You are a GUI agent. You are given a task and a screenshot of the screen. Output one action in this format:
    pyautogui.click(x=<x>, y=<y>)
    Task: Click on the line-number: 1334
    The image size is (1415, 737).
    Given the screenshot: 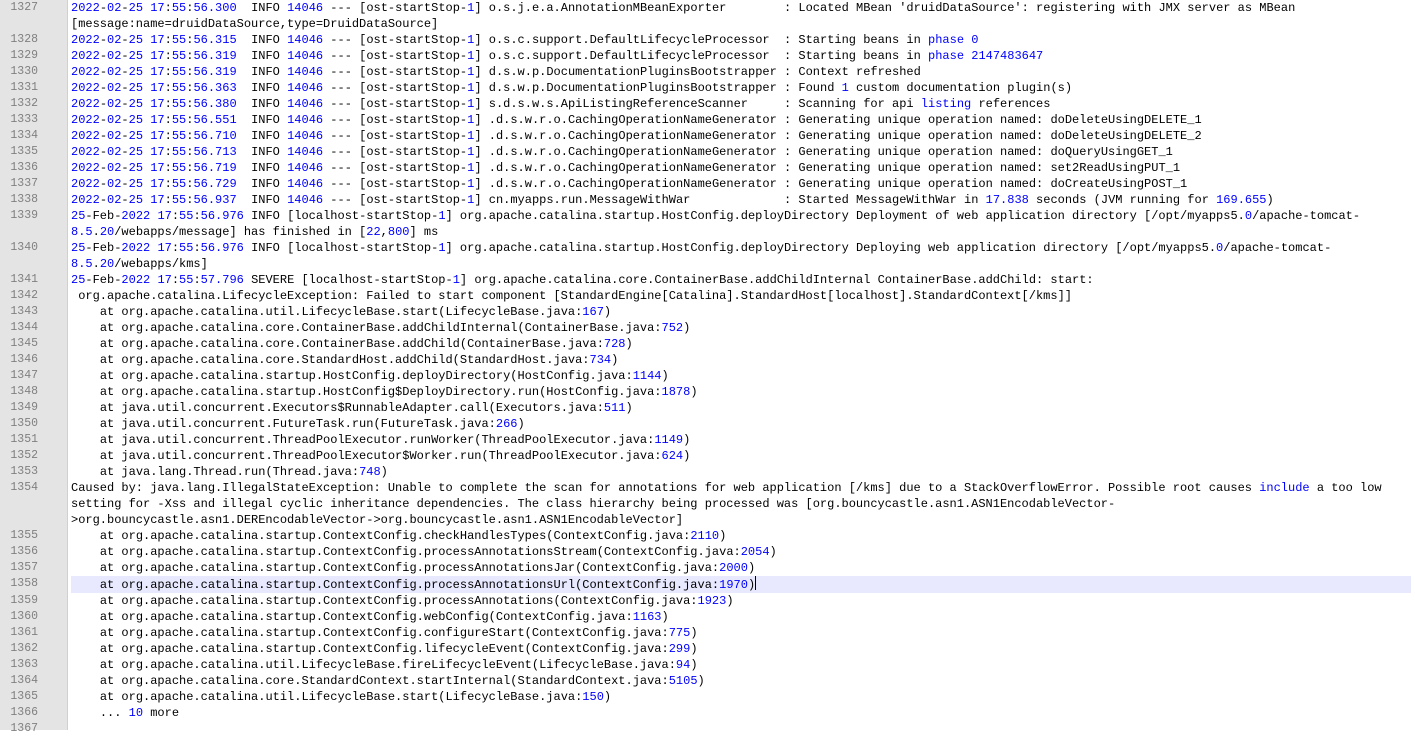 What is the action you would take?
    pyautogui.click(x=24, y=135)
    